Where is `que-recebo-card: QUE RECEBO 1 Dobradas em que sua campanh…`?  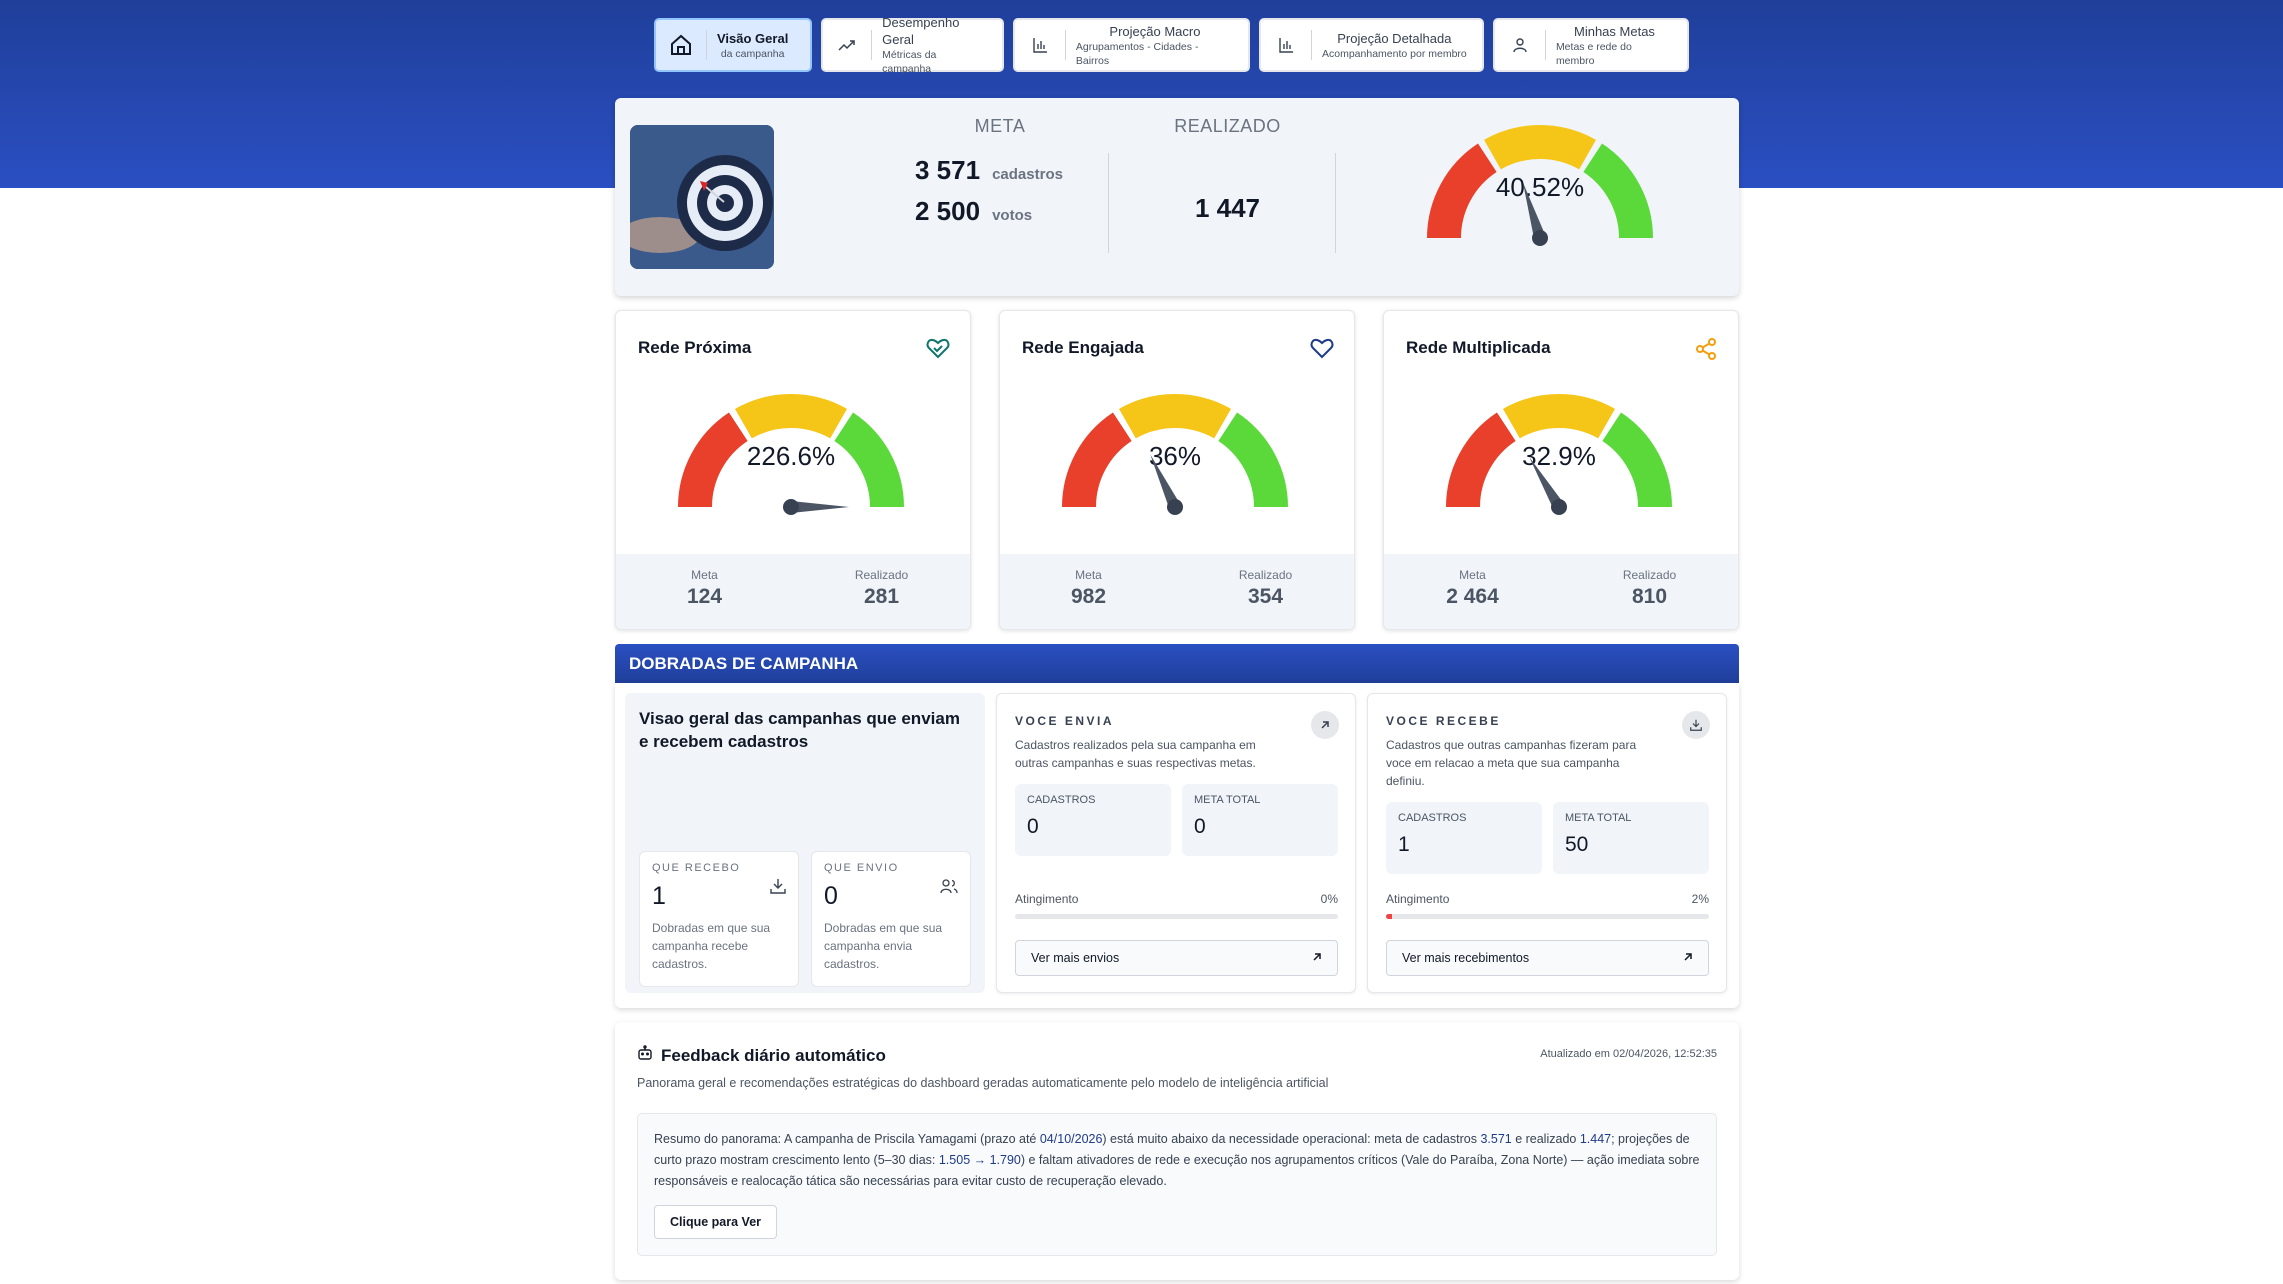 que-recebo-card: QUE RECEBO 1 Dobradas em que sua campanh… is located at coordinates (719, 919).